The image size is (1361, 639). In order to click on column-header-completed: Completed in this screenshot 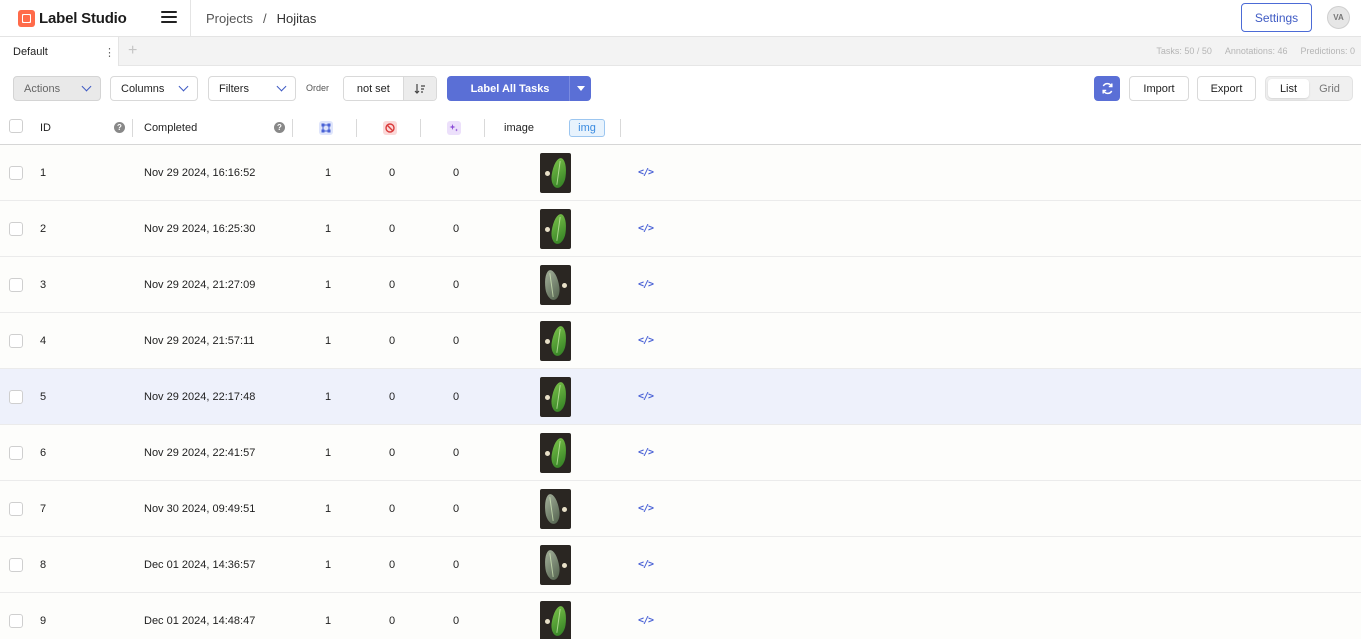, I will do `click(170, 128)`.